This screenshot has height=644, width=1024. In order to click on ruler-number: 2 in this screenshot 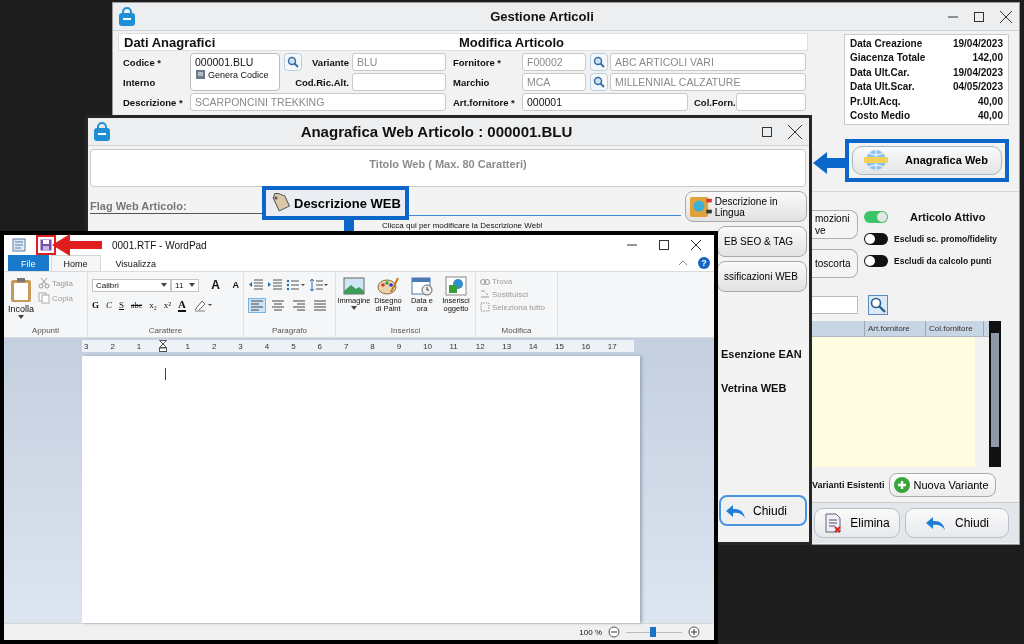, I will do `click(113, 346)`.